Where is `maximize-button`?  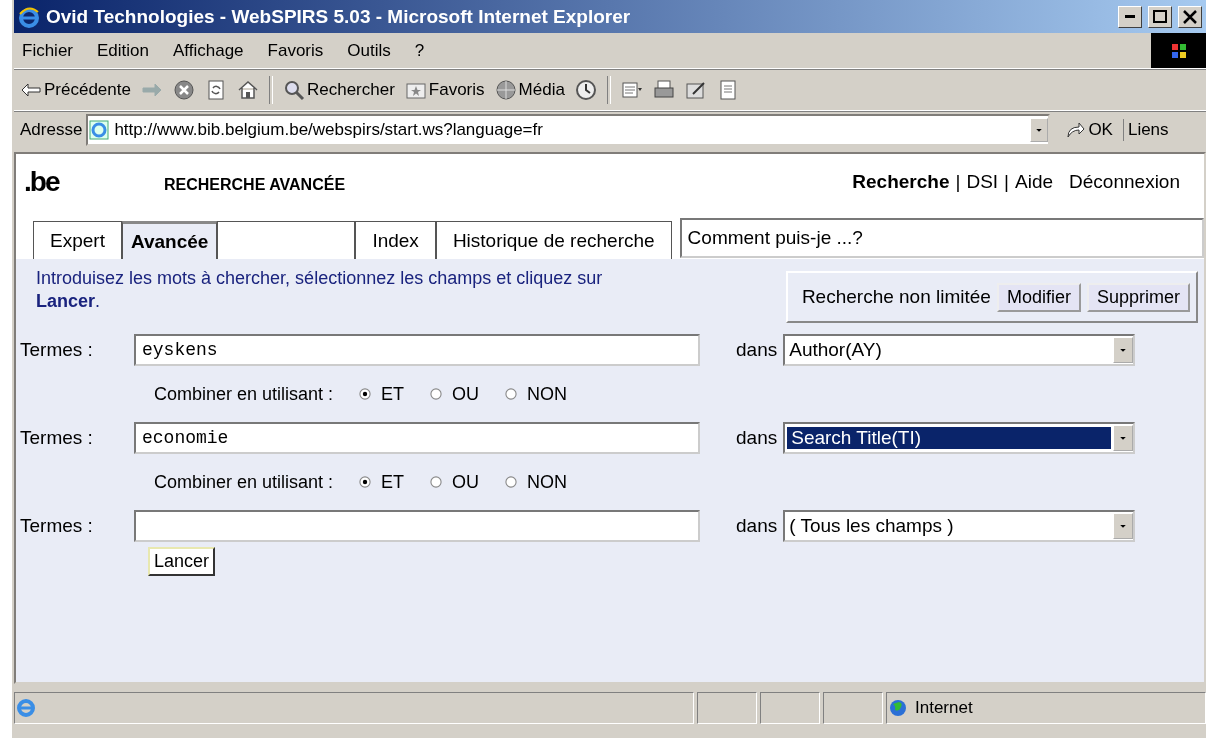
maximize-button is located at coordinates (1160, 16).